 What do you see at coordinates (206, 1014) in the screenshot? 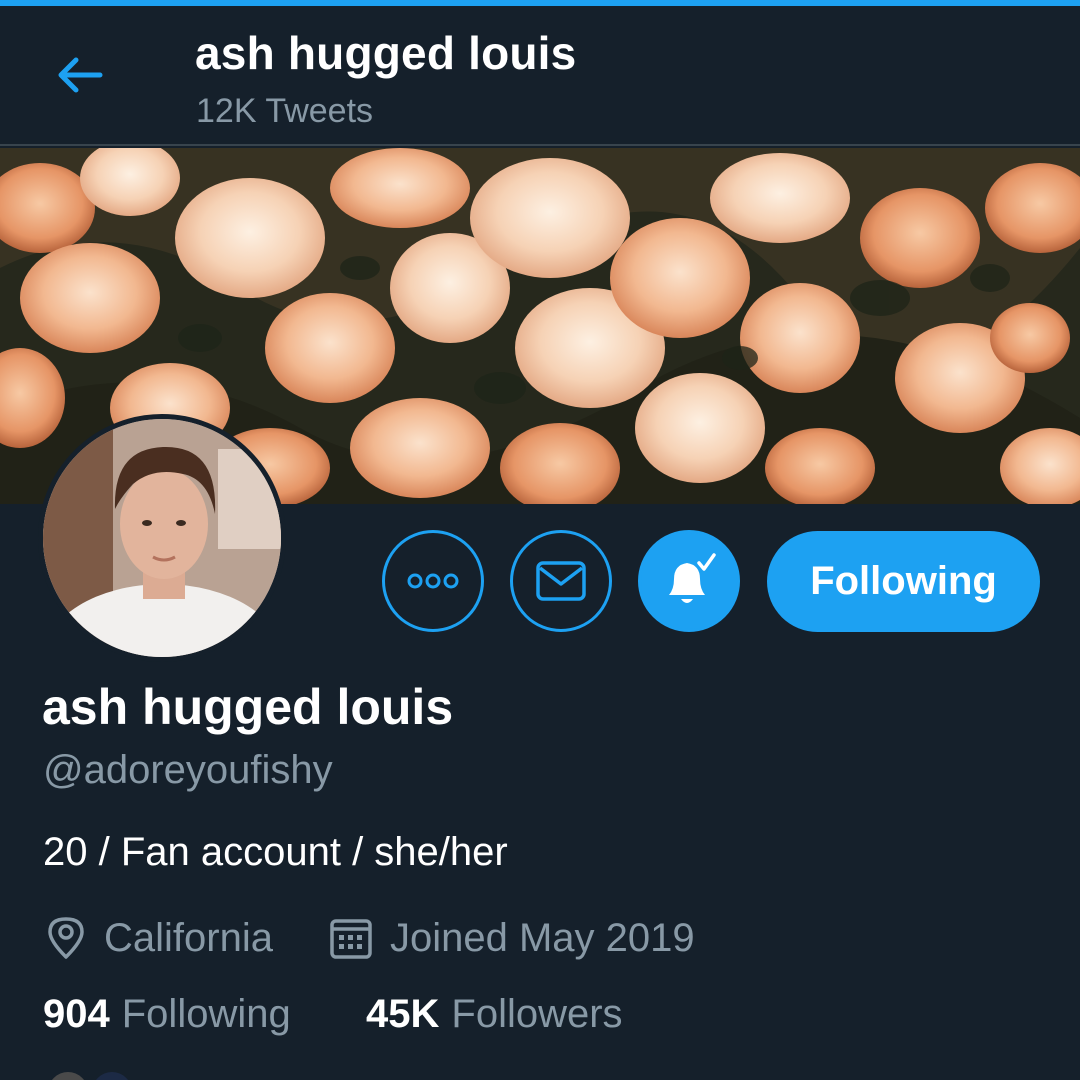
I see `following-label: Following` at bounding box center [206, 1014].